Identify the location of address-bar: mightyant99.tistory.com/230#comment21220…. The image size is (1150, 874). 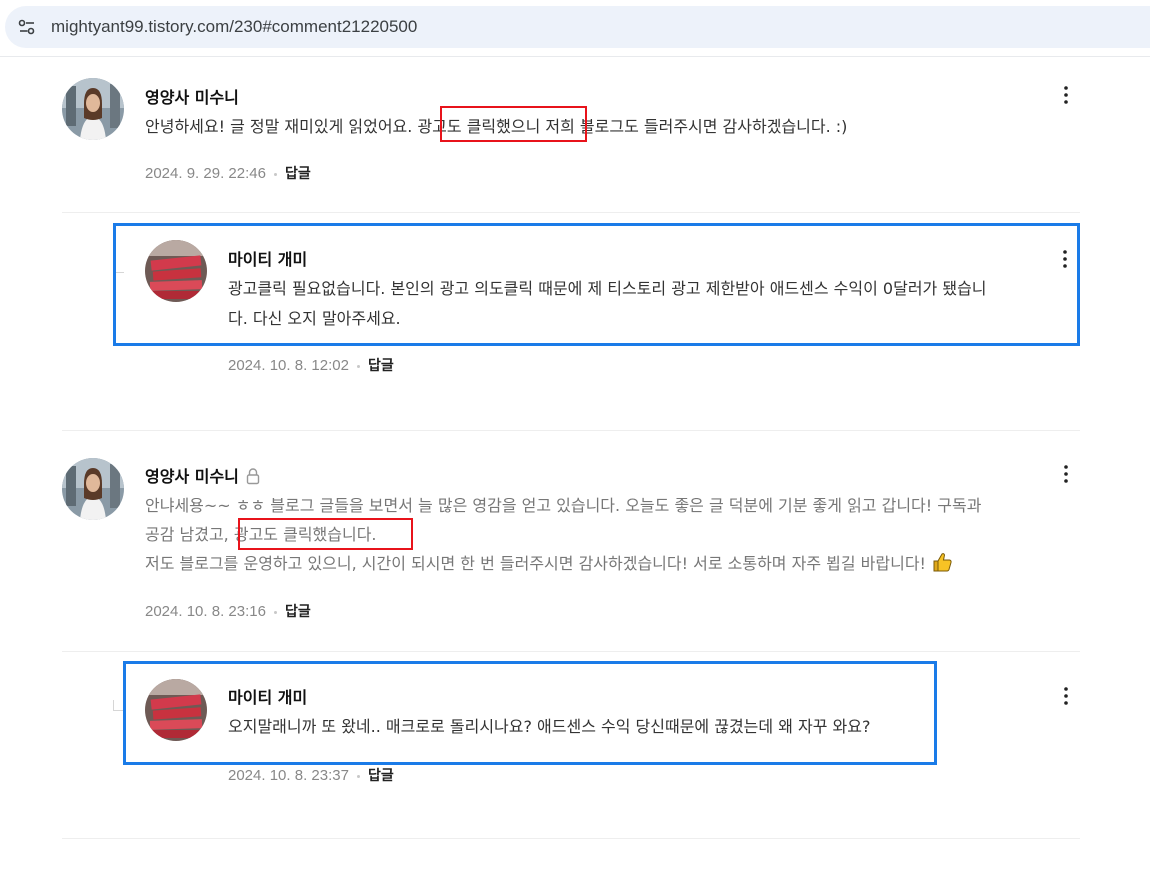
(577, 27).